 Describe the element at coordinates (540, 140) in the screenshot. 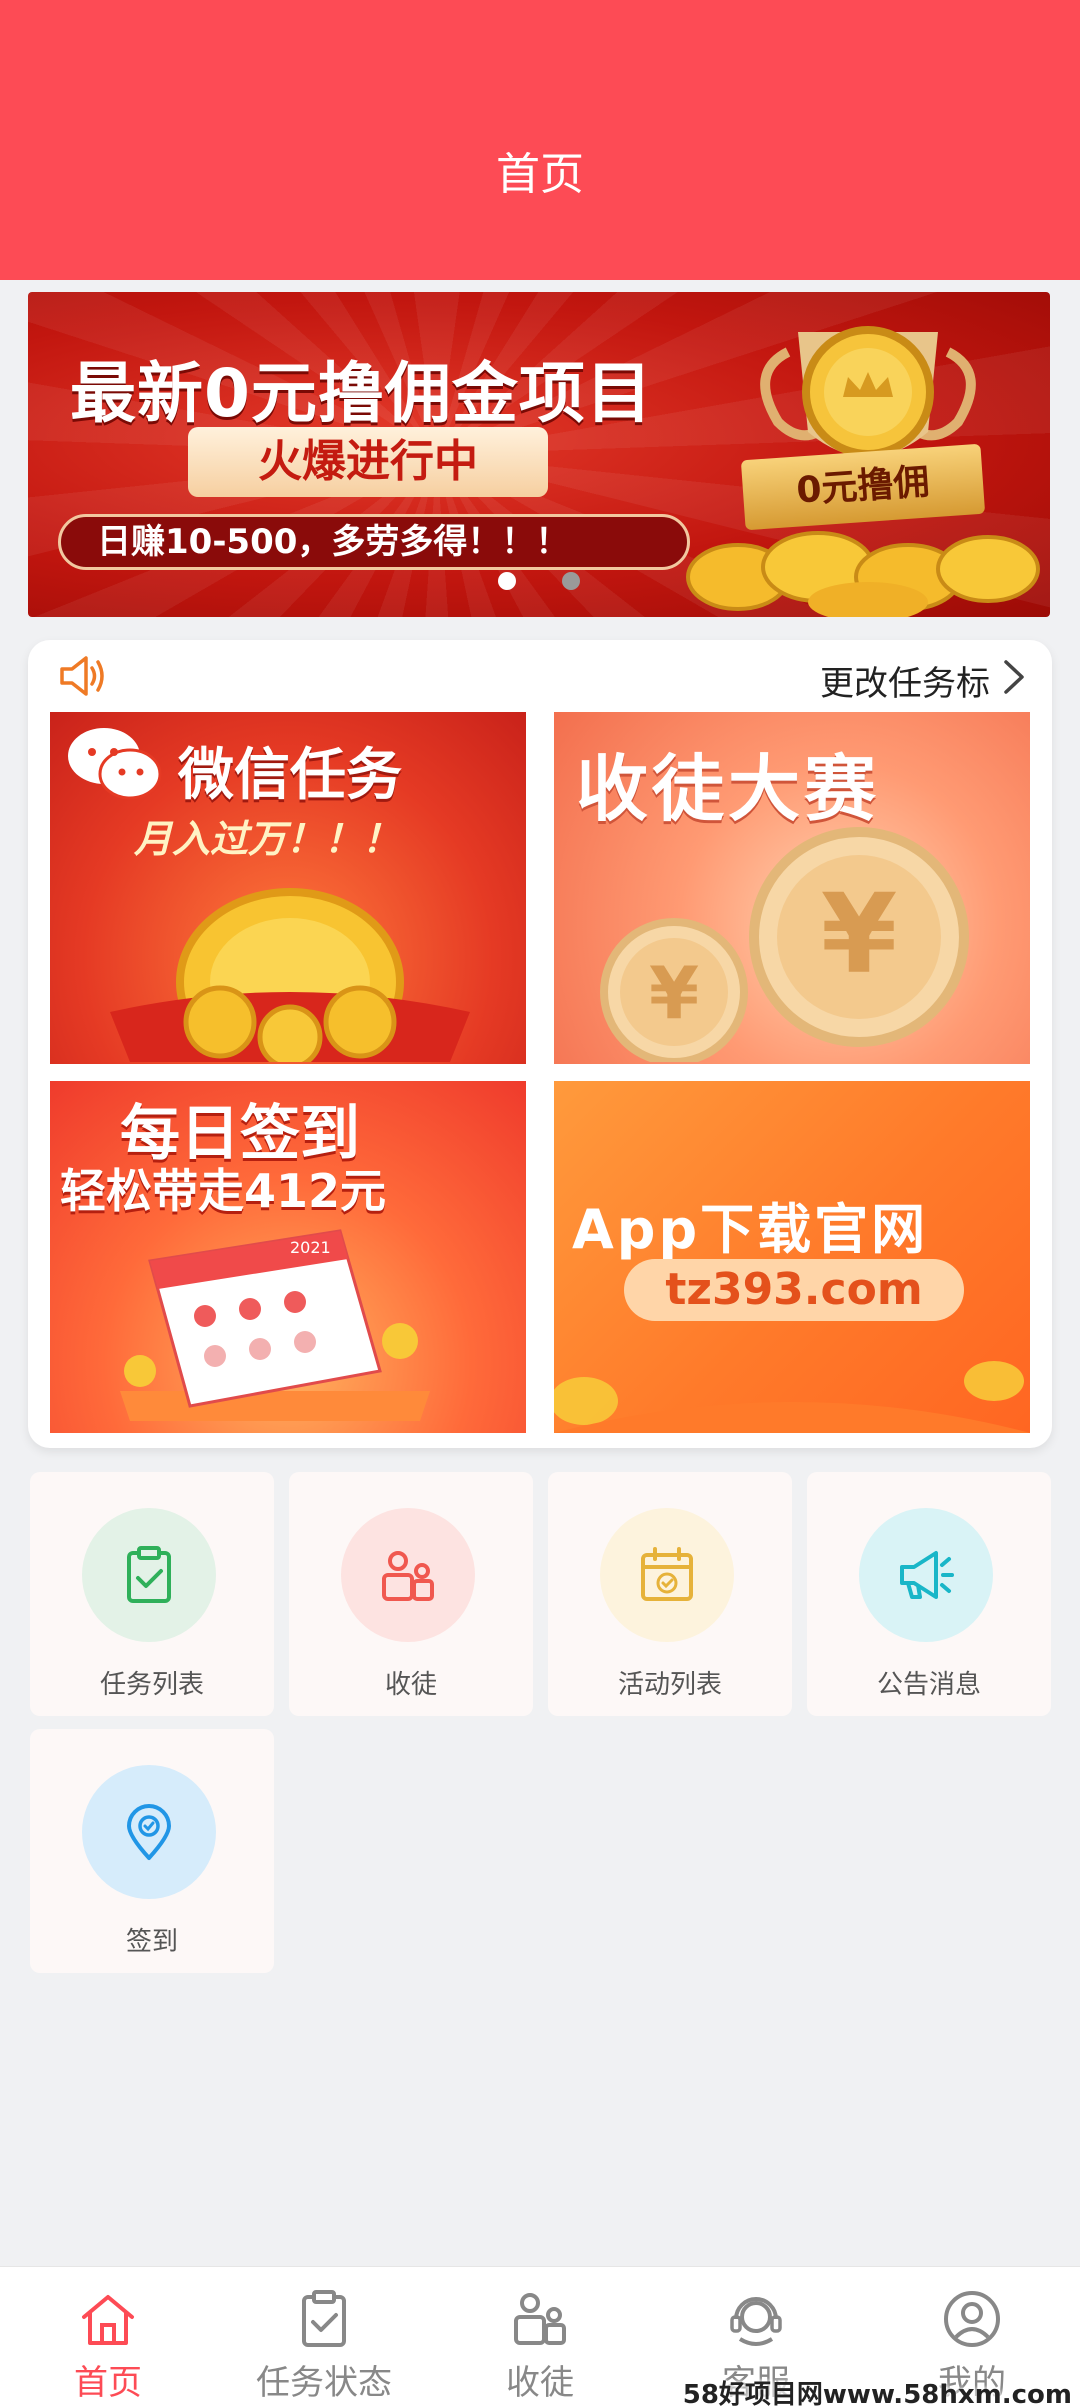

I see `app-header: 首页` at that location.